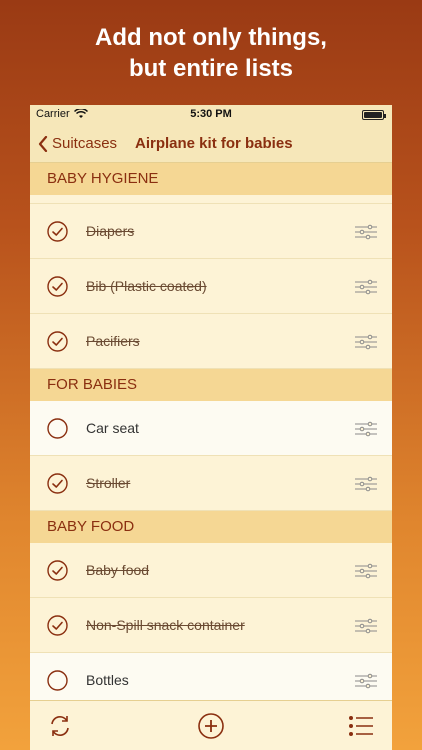  I want to click on list-icon, so click(361, 726).